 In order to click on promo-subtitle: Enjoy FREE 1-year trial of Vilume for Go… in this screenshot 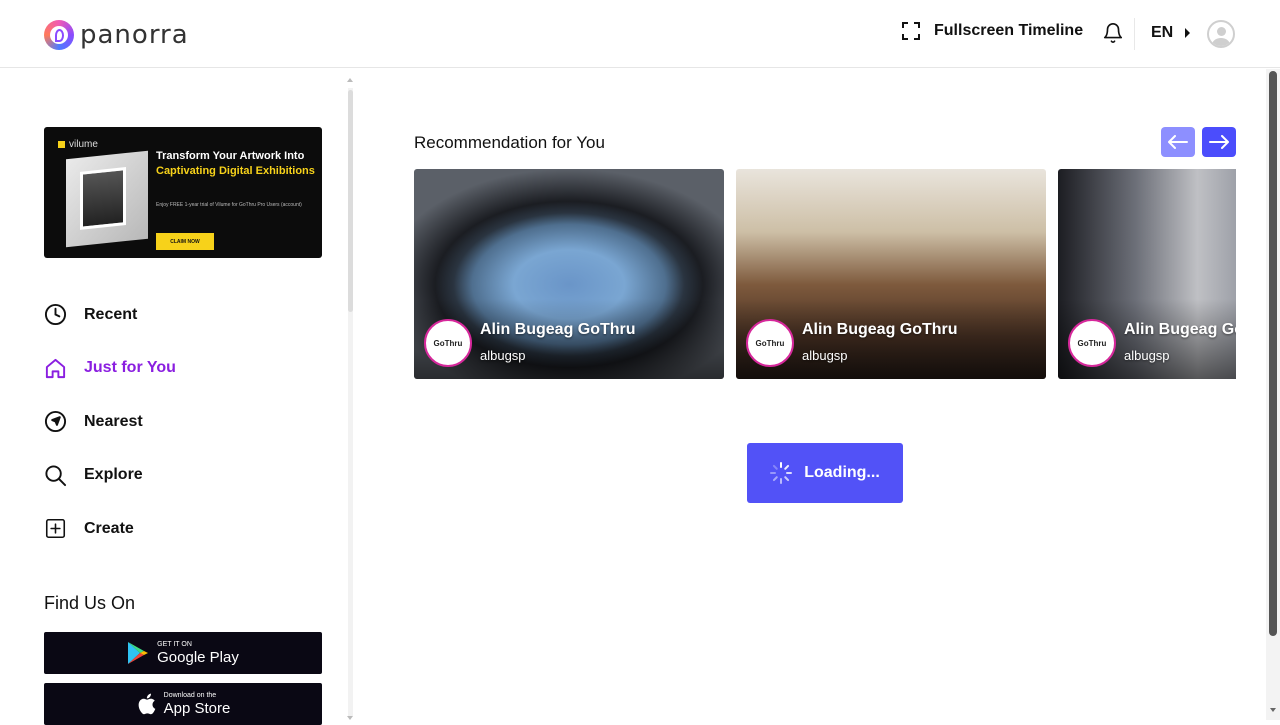, I will do `click(229, 205)`.